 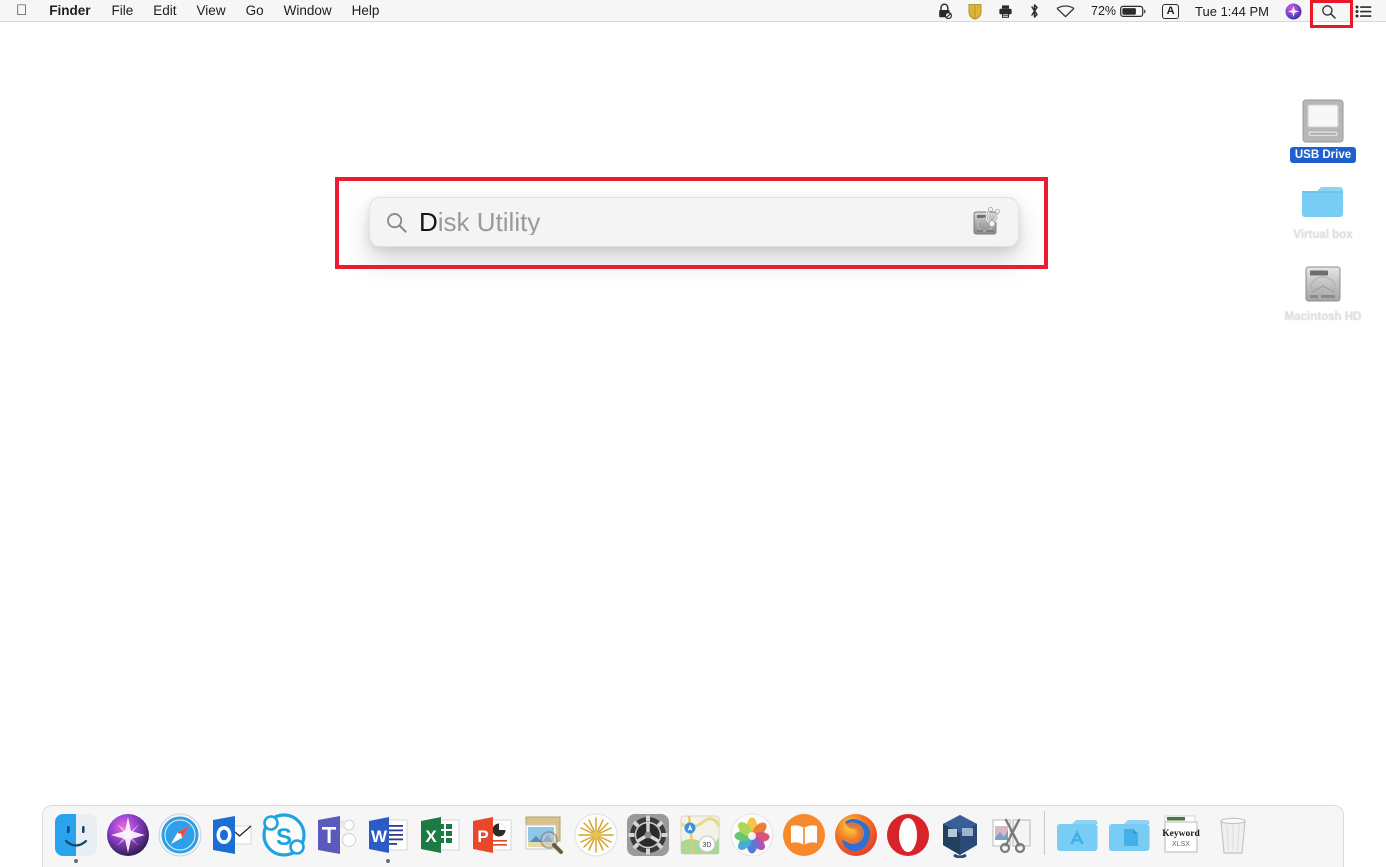 I want to click on dock-item-grab, so click(x=1012, y=835).